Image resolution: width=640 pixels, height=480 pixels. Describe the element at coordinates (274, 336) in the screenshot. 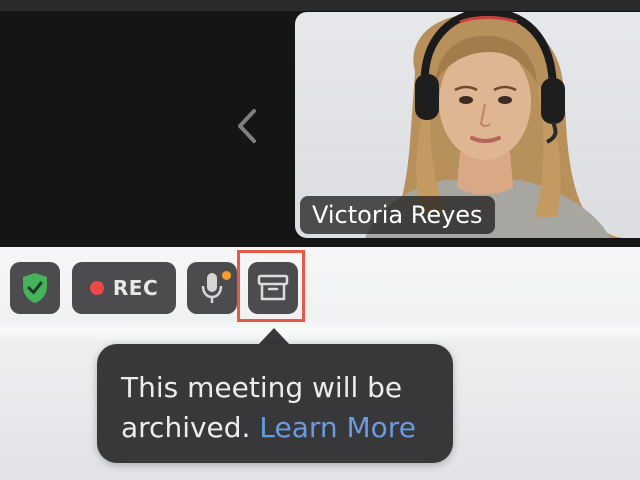

I see `tooltip-arrow` at that location.